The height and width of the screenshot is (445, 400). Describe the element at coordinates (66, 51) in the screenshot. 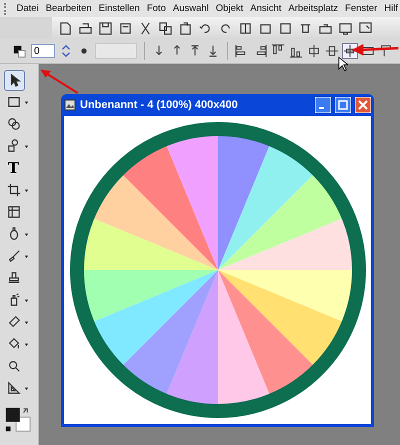

I see `spinner-icon` at that location.